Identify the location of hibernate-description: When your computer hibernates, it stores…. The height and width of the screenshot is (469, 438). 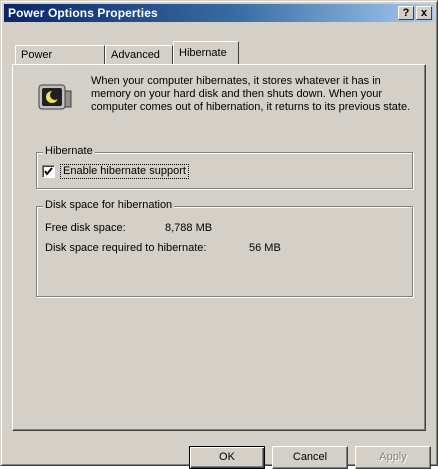
(251, 94).